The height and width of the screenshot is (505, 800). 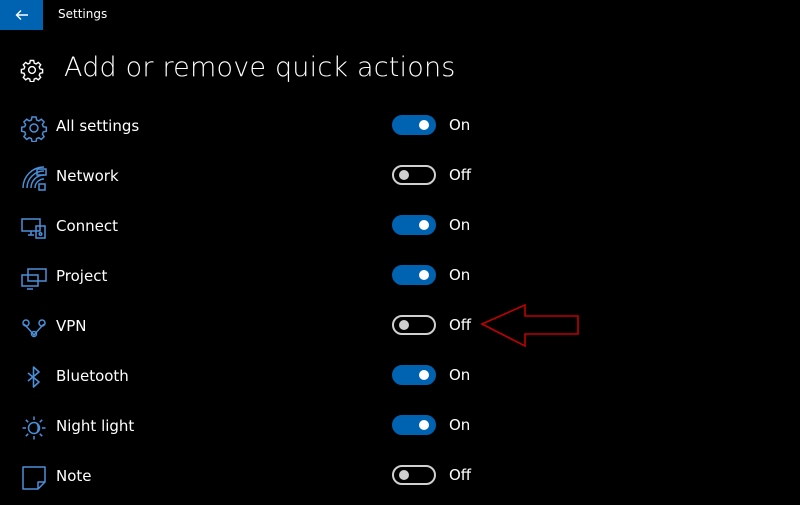 I want to click on toggle-note, so click(x=414, y=475).